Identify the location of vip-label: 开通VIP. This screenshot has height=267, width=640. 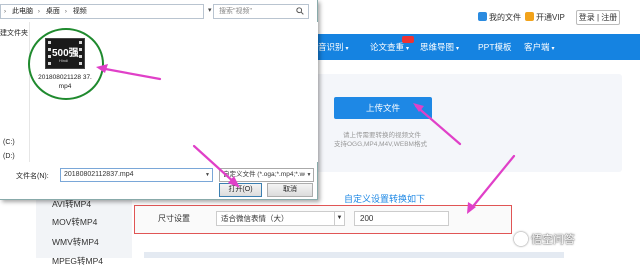
(550, 17).